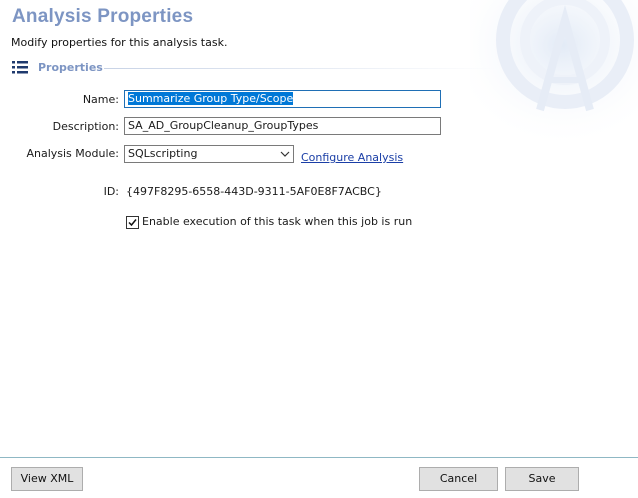  Describe the element at coordinates (70, 67) in the screenshot. I see `section-label: Properties` at that location.